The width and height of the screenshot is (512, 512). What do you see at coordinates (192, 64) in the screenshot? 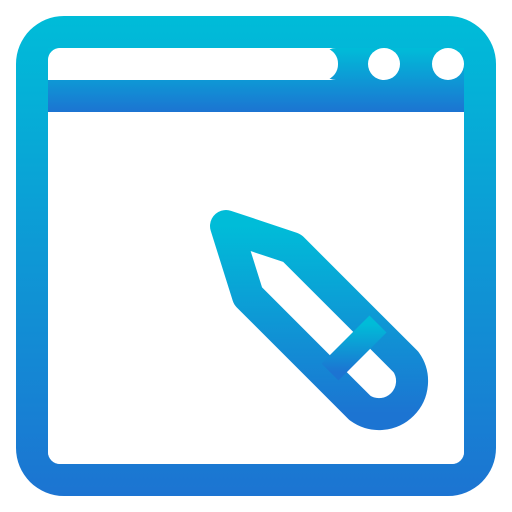
I see `address-bar` at bounding box center [192, 64].